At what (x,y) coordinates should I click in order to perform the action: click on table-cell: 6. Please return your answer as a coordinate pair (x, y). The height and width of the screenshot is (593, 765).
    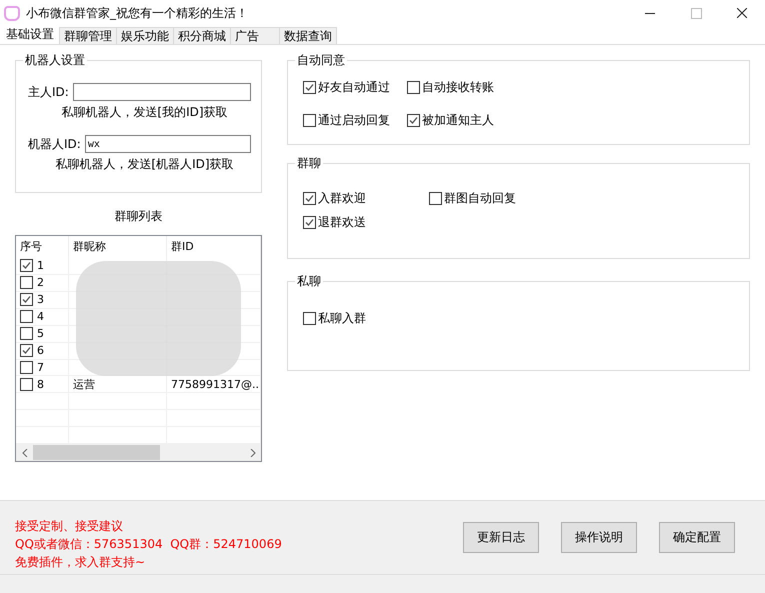
    Looking at the image, I should click on (40, 350).